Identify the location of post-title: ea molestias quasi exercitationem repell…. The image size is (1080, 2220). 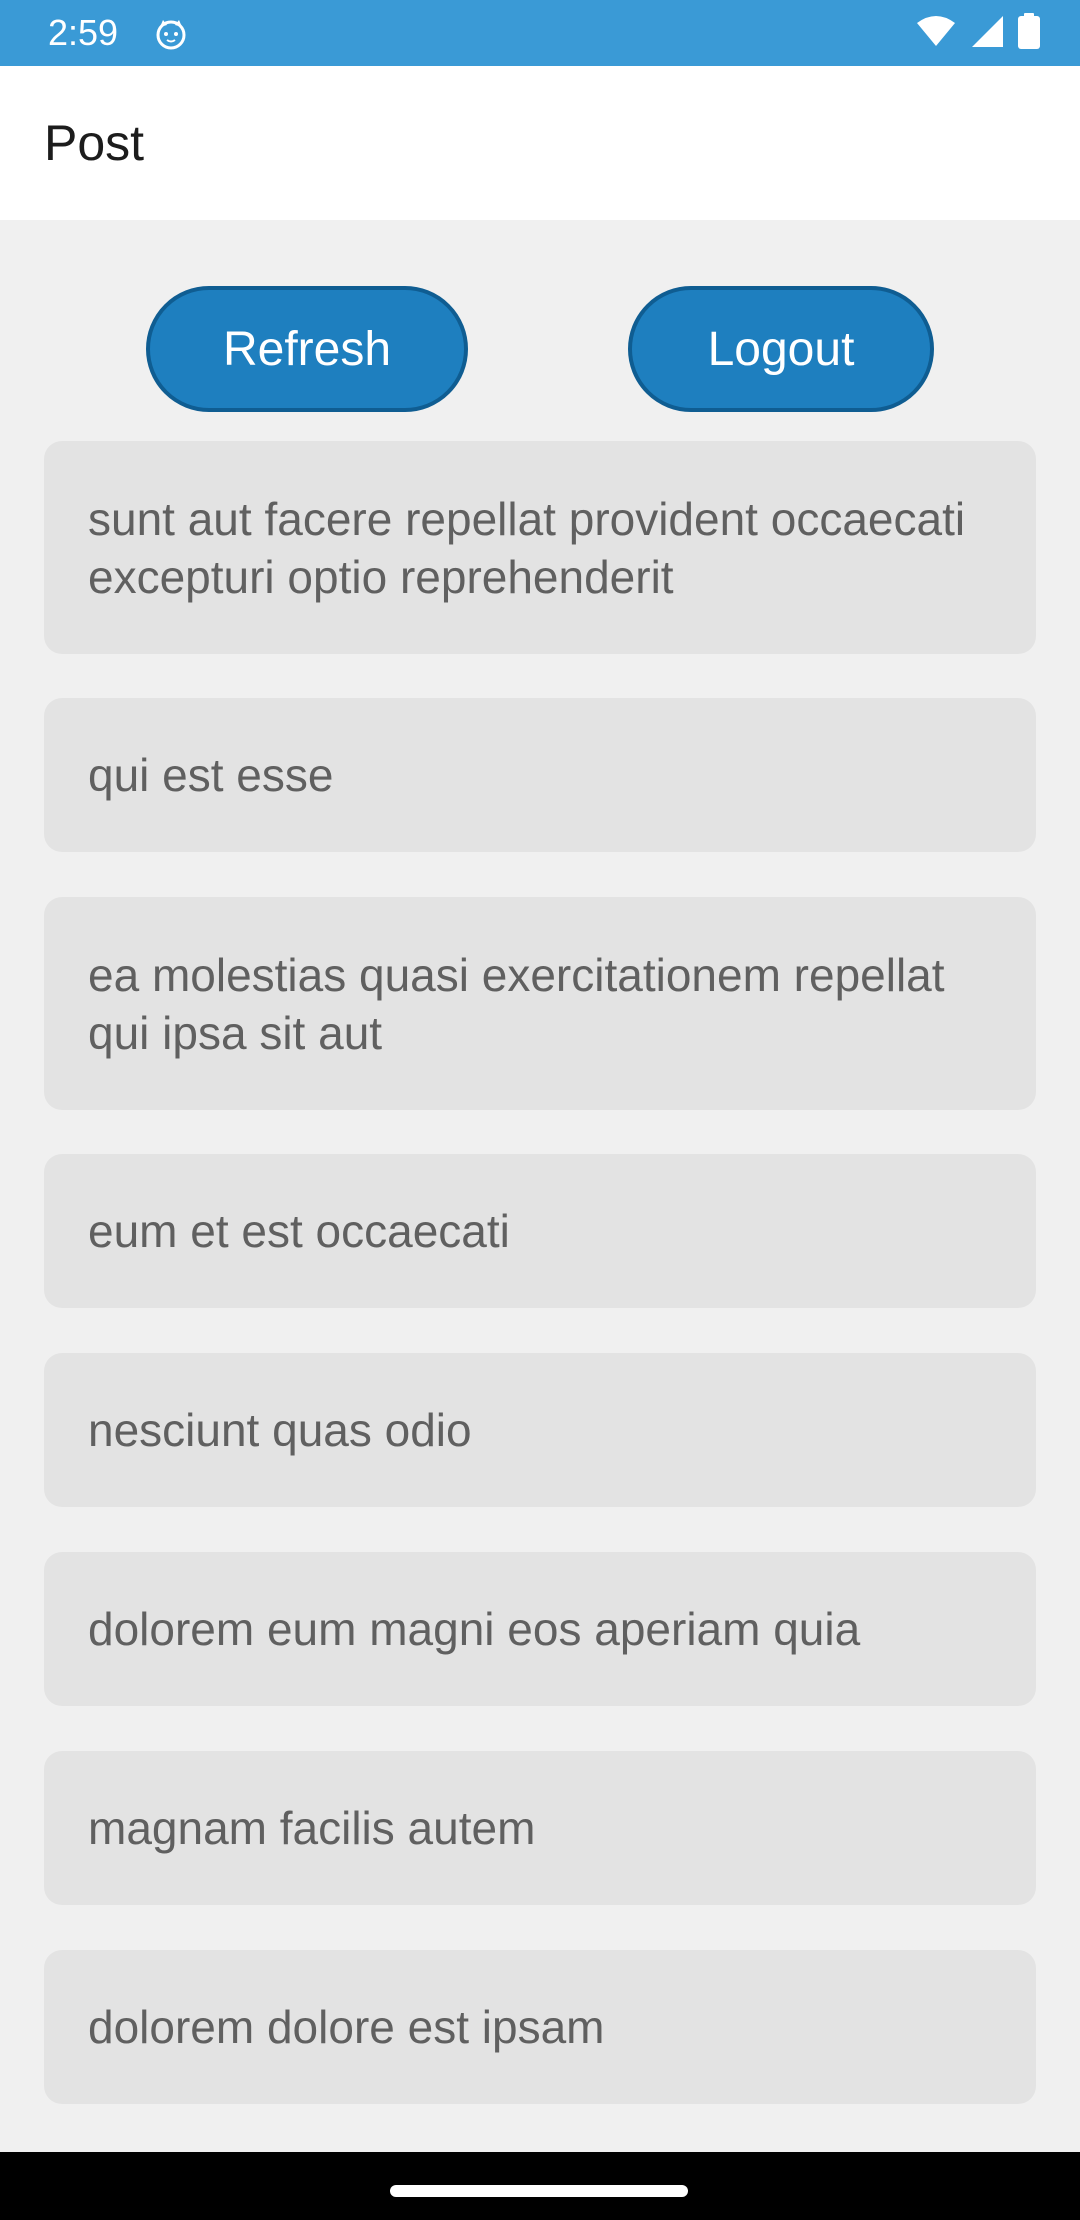
(516, 1003).